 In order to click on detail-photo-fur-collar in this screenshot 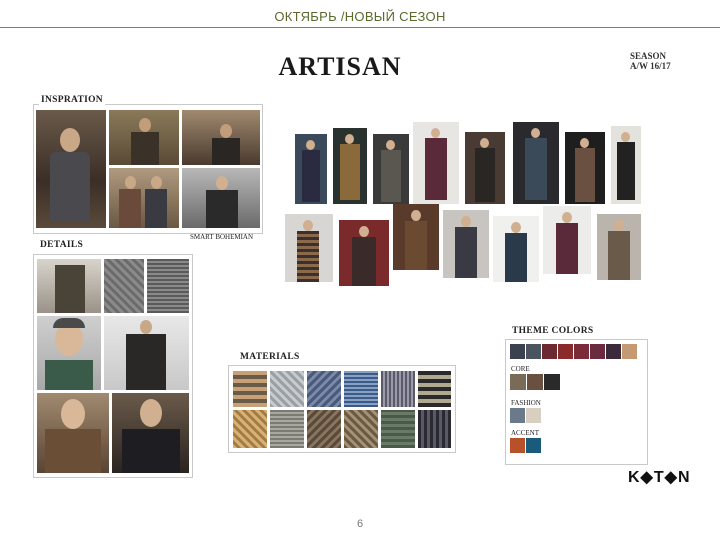, I will do `click(73, 433)`.